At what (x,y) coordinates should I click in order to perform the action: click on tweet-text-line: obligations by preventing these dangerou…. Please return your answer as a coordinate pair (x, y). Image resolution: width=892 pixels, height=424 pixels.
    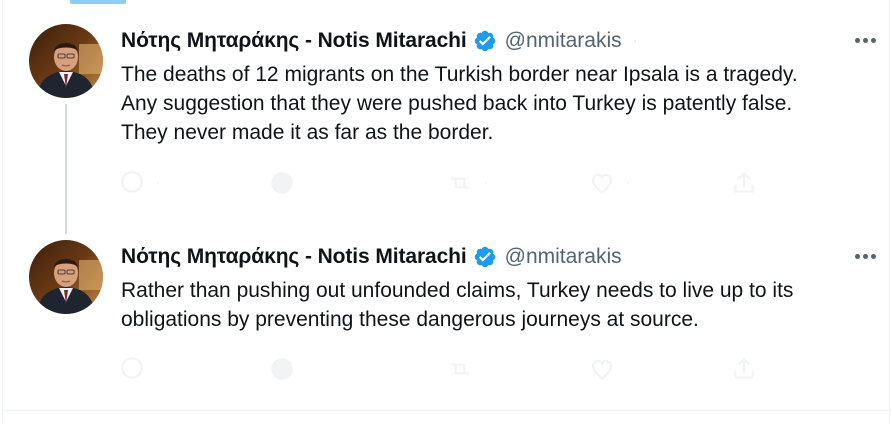
    Looking at the image, I should click on (410, 319).